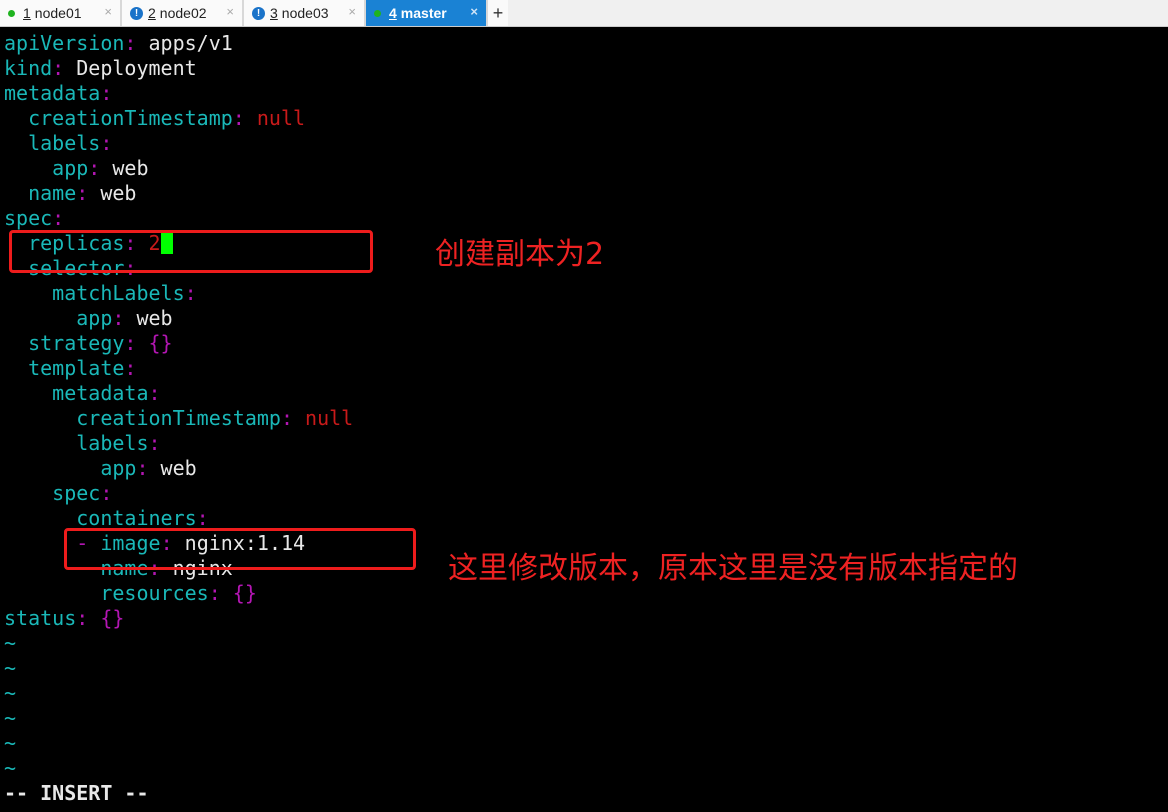 This screenshot has width=1168, height=812. Describe the element at coordinates (178, 218) in the screenshot. I see `code-line: spec:` at that location.